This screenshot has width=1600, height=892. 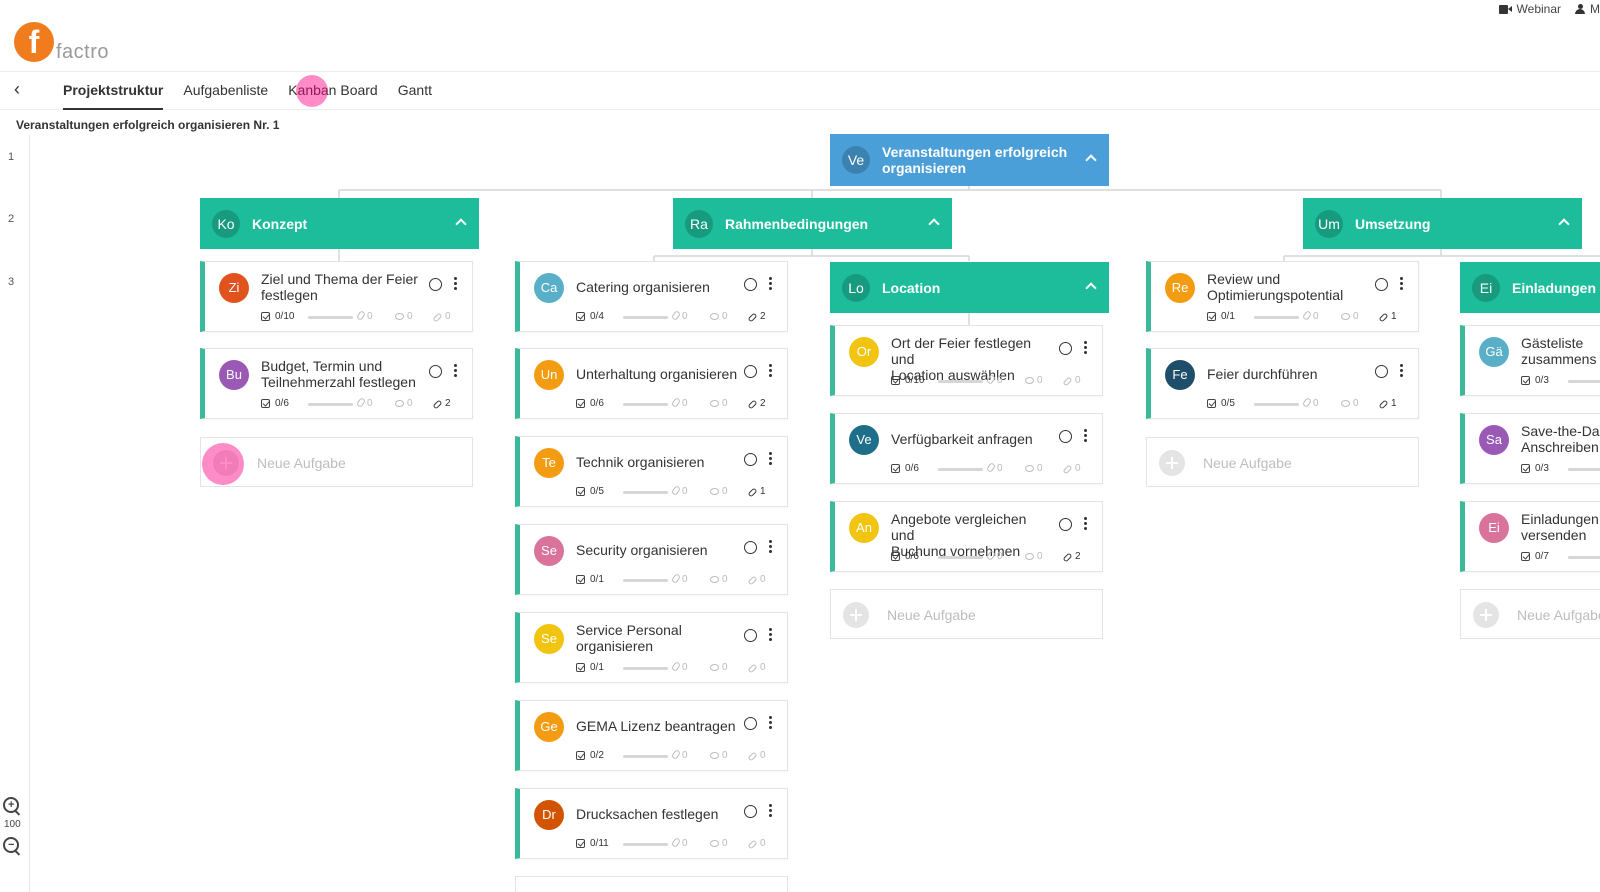 What do you see at coordinates (1587, 9) in the screenshot?
I see `user-menu: M` at bounding box center [1587, 9].